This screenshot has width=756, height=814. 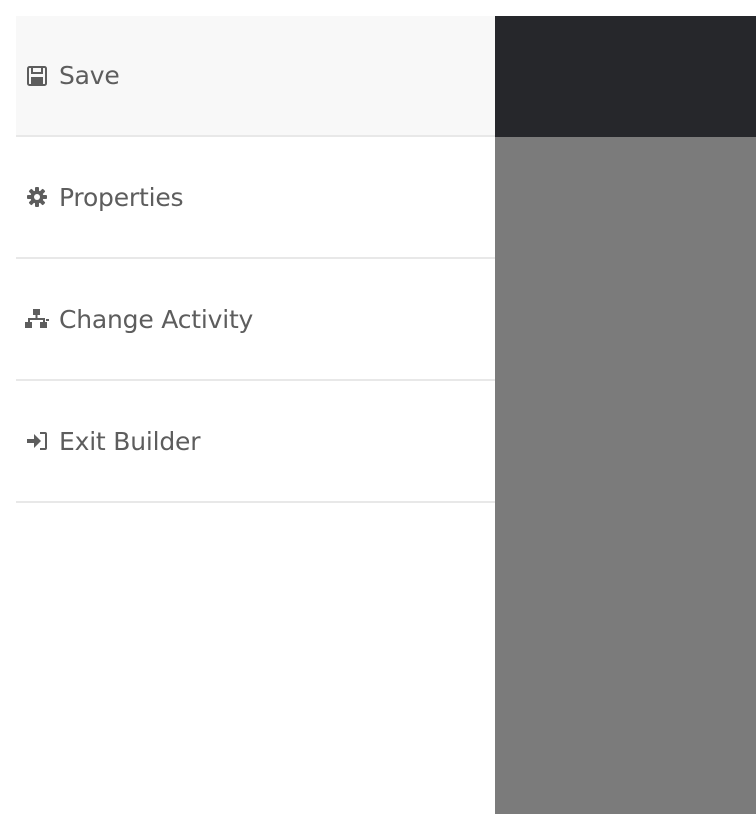 I want to click on menu-item-label: Properties, so click(x=121, y=197).